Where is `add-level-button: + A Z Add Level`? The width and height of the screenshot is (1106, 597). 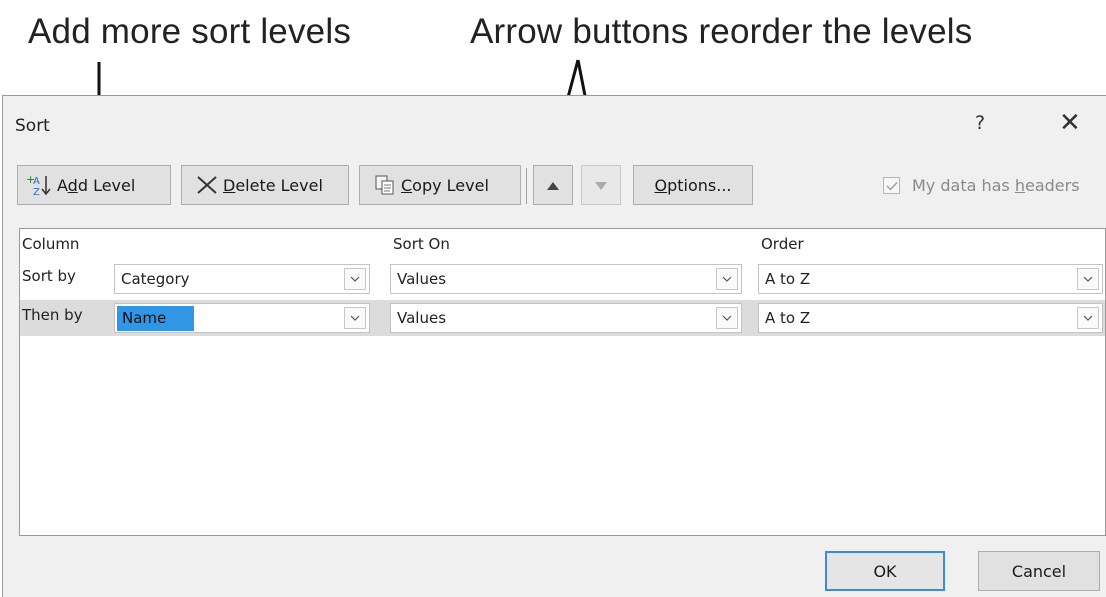 add-level-button: + A Z Add Level is located at coordinates (94, 185).